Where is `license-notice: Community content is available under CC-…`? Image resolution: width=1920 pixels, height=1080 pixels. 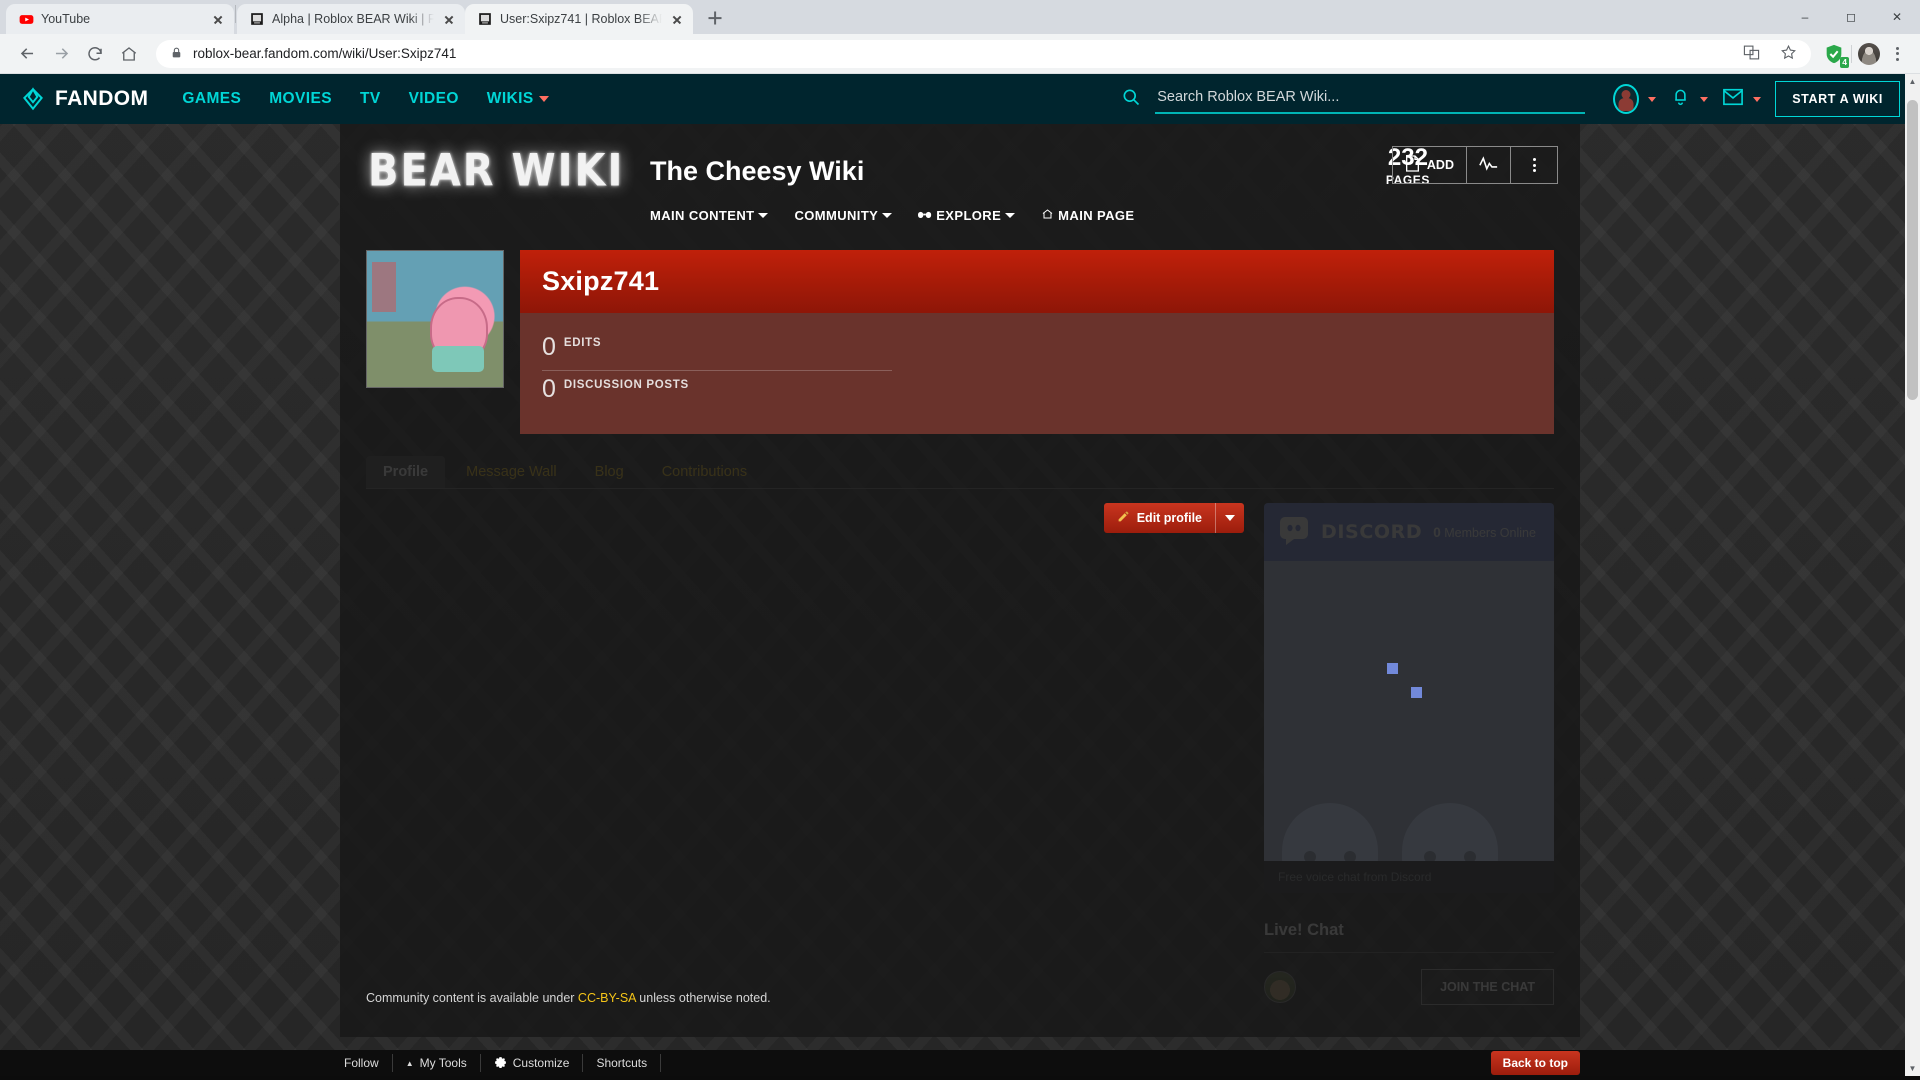 license-notice: Community content is available under CC-… is located at coordinates (568, 998).